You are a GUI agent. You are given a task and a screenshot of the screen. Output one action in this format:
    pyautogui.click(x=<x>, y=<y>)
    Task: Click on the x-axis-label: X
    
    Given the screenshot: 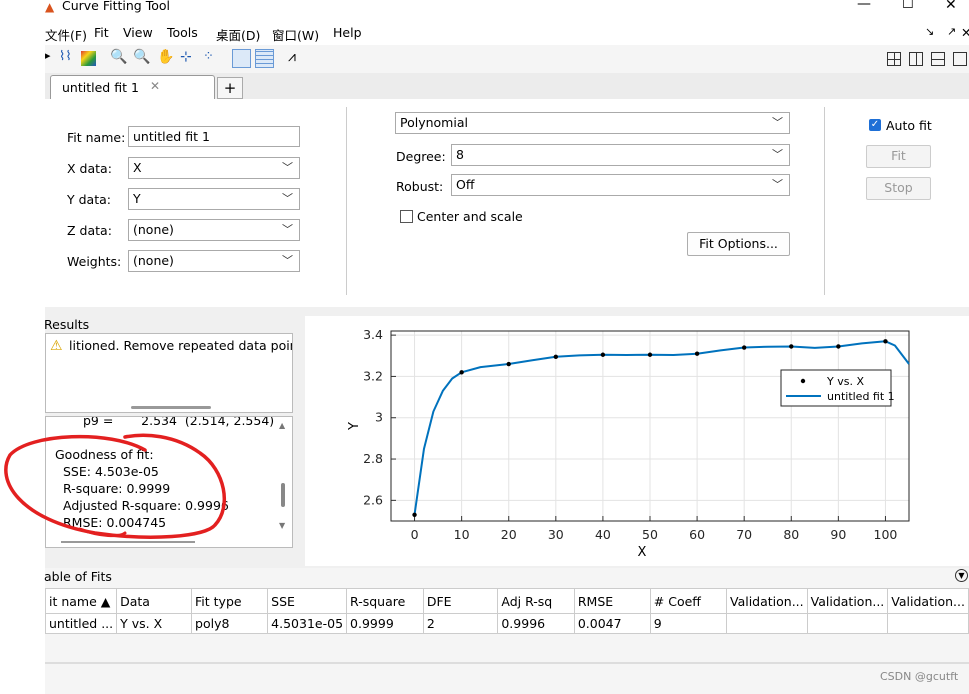 What is the action you would take?
    pyautogui.click(x=642, y=552)
    